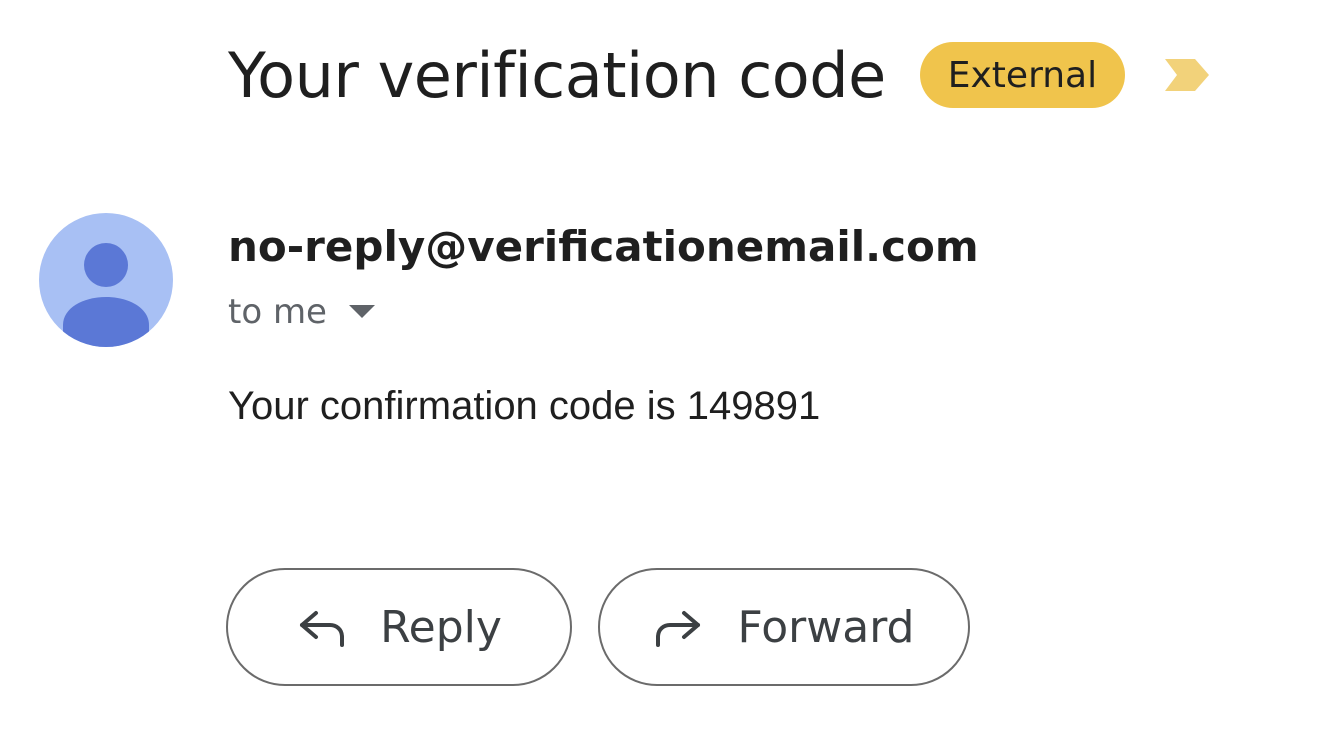 The image size is (1324, 734). What do you see at coordinates (524, 406) in the screenshot?
I see `email-body: Your confirmation code is 149891` at bounding box center [524, 406].